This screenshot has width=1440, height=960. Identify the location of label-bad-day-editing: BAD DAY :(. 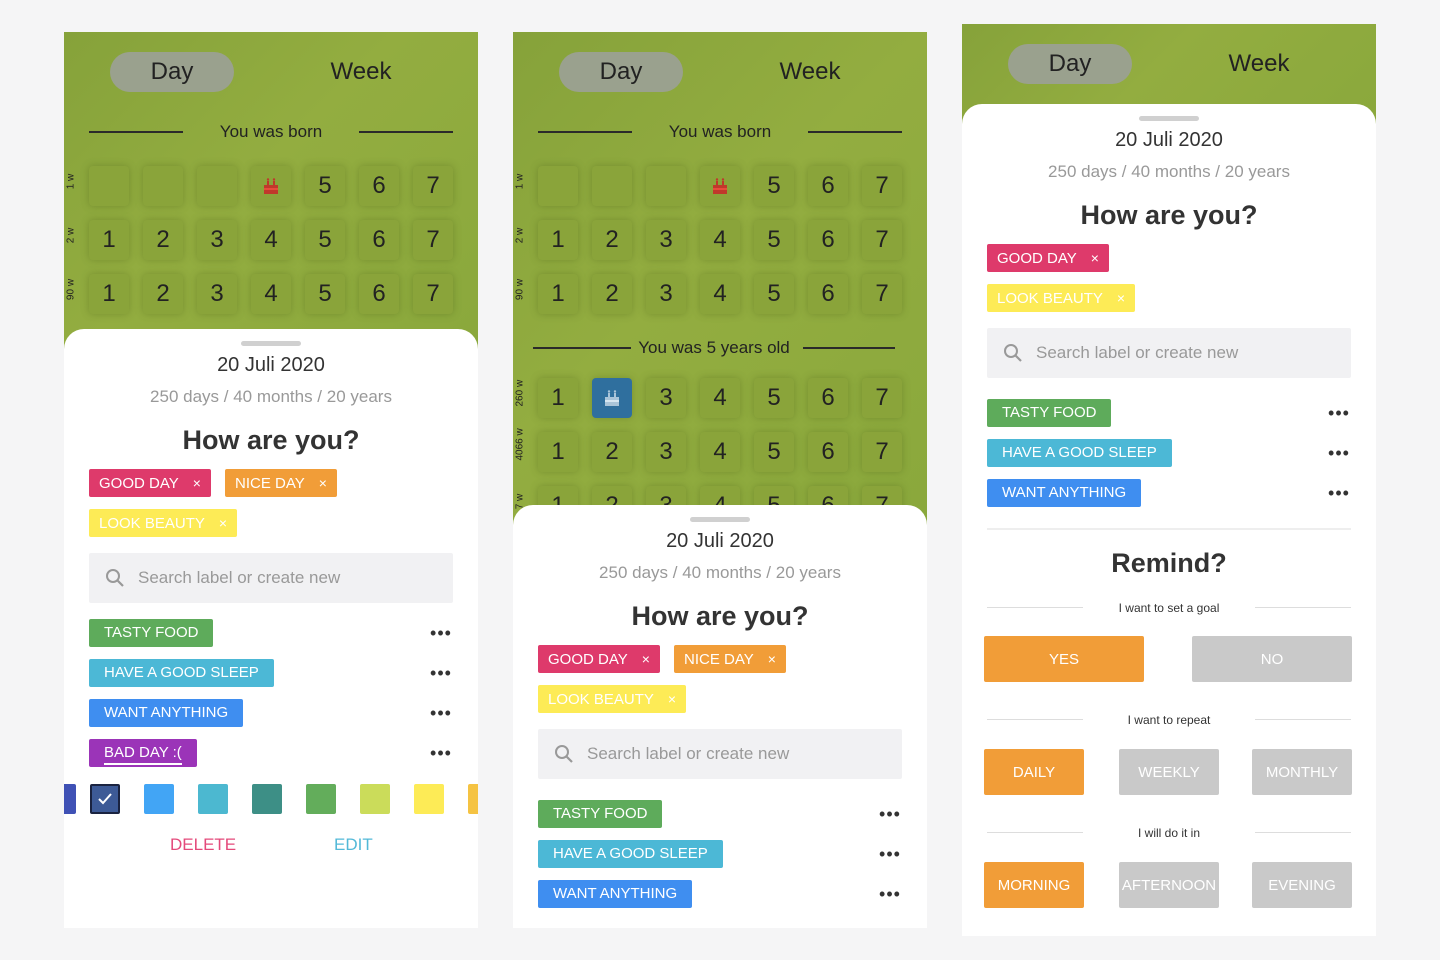
(143, 753).